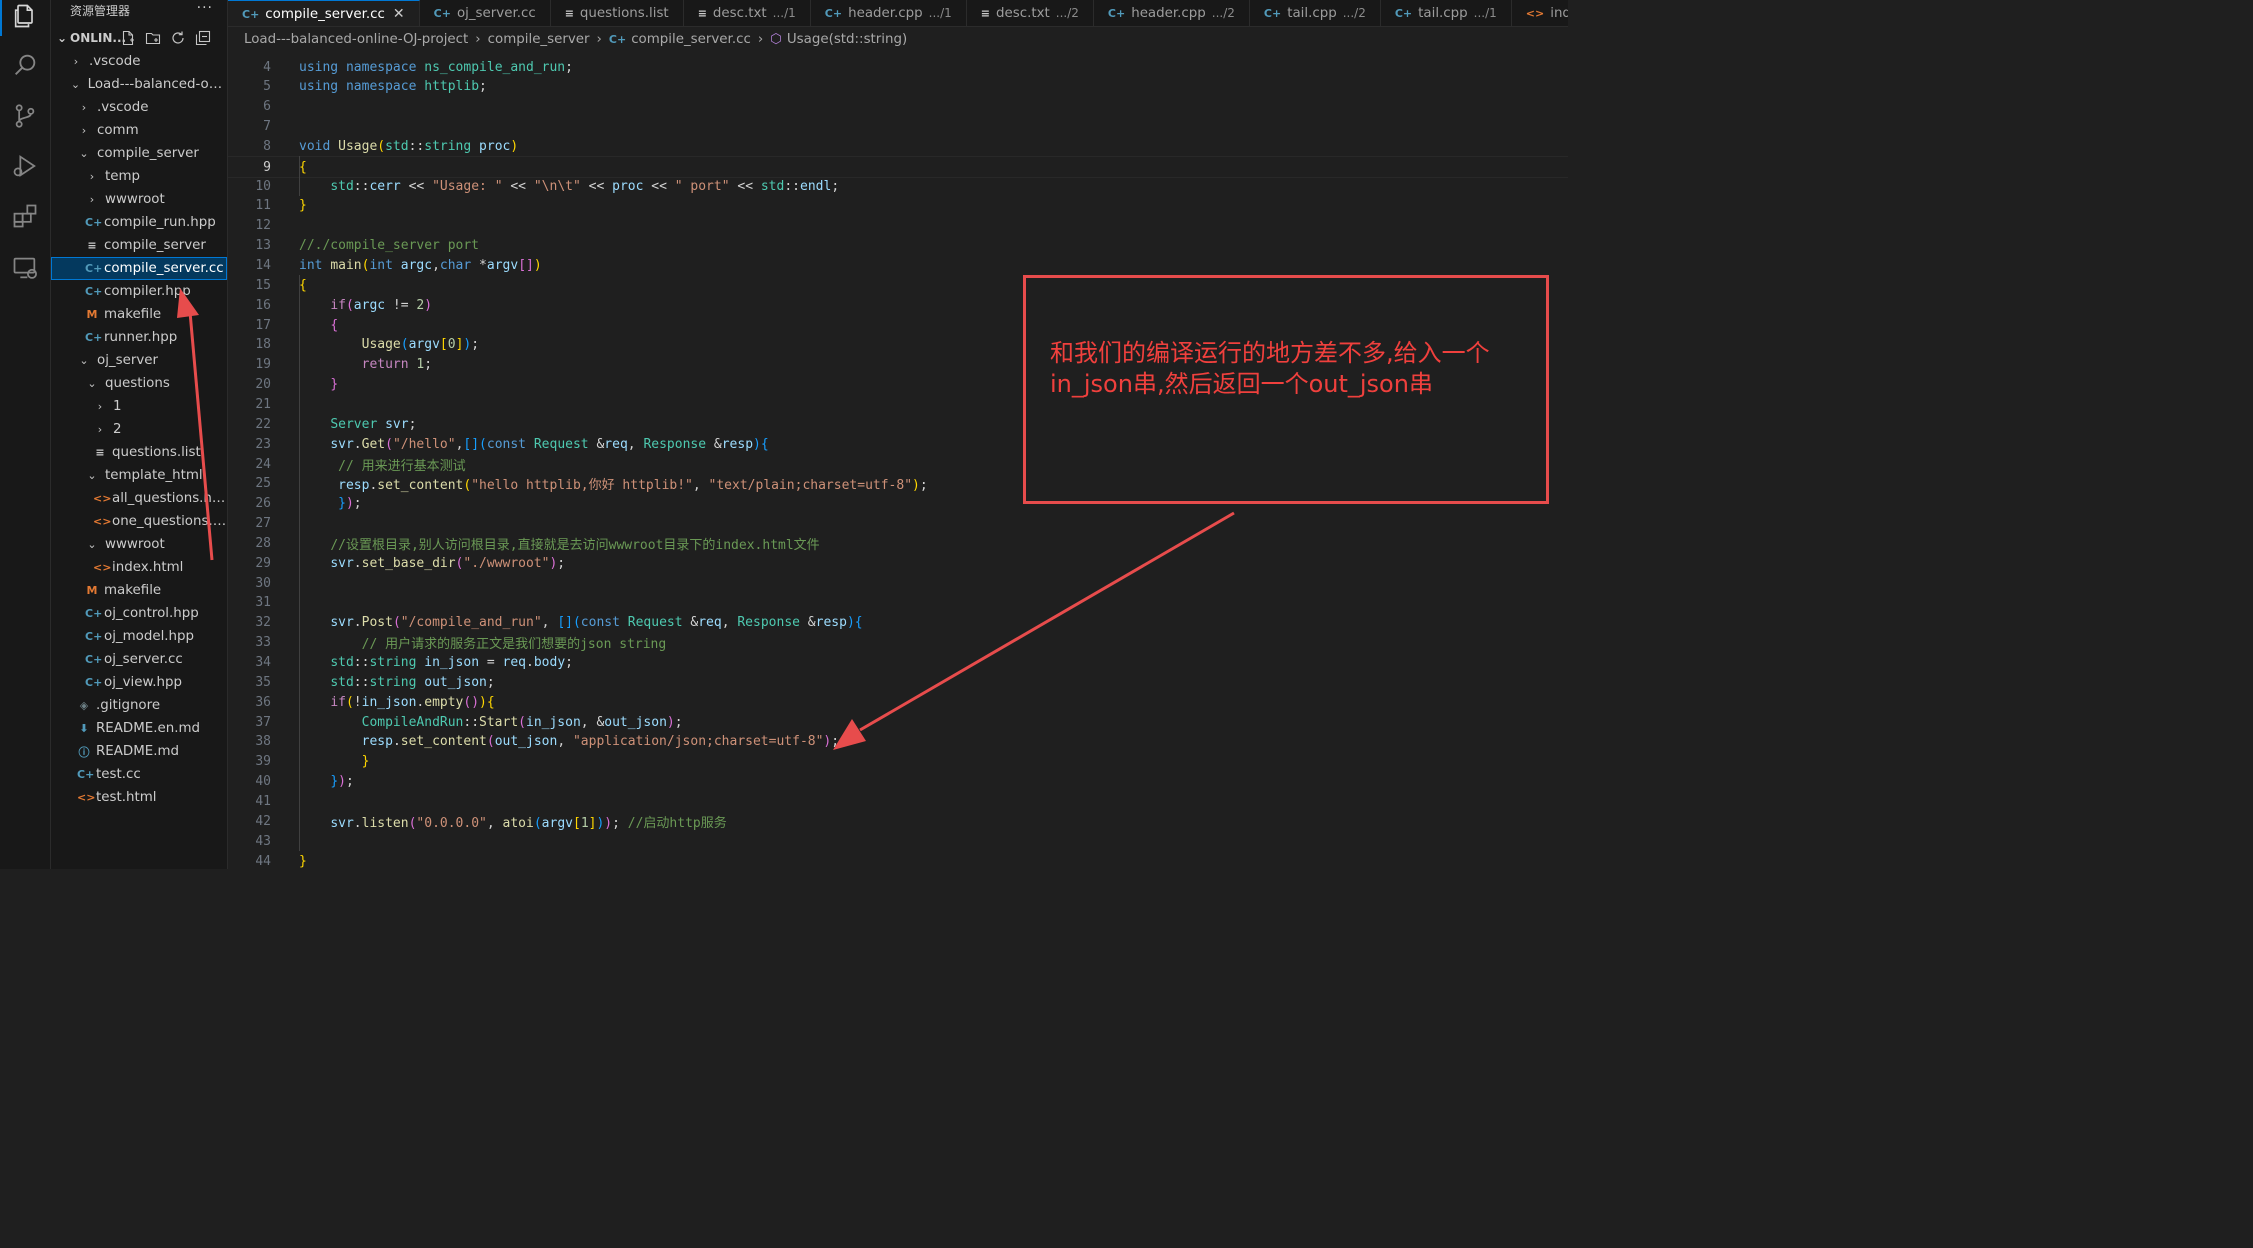 This screenshot has width=2253, height=1248. Describe the element at coordinates (139, 268) in the screenshot. I see `tree-item: C+ compile_server.cc` at that location.